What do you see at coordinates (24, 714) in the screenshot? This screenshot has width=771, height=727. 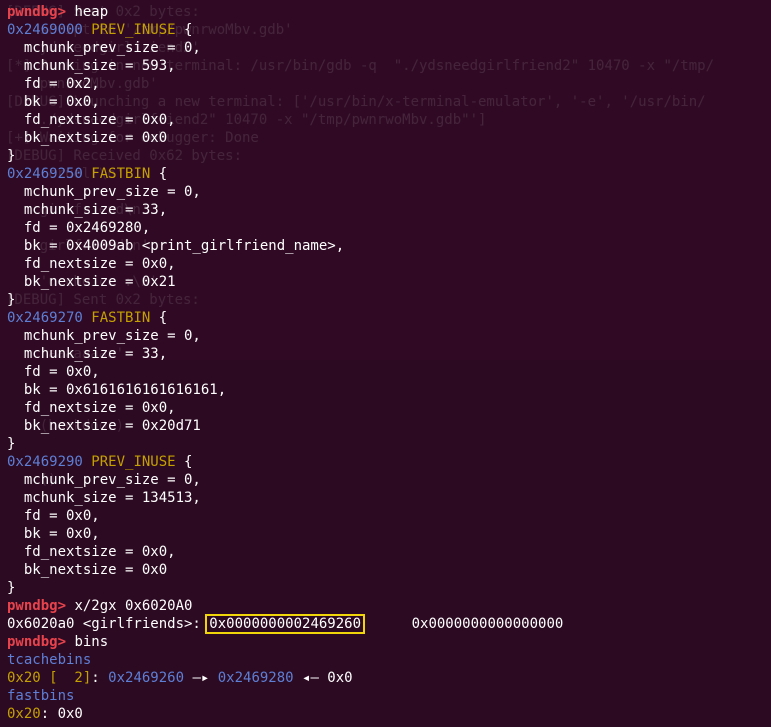 I see `bin-size-label: 0x20` at bounding box center [24, 714].